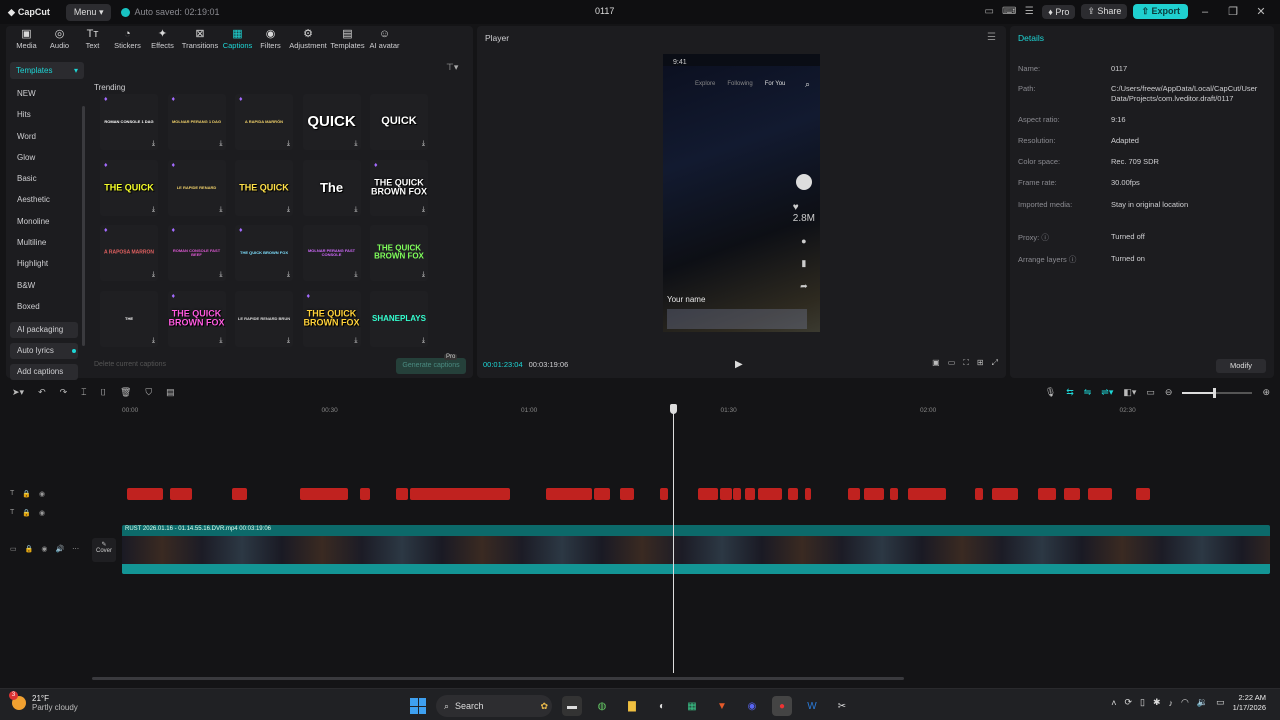  I want to click on brave-icon: ▼, so click(722, 706).